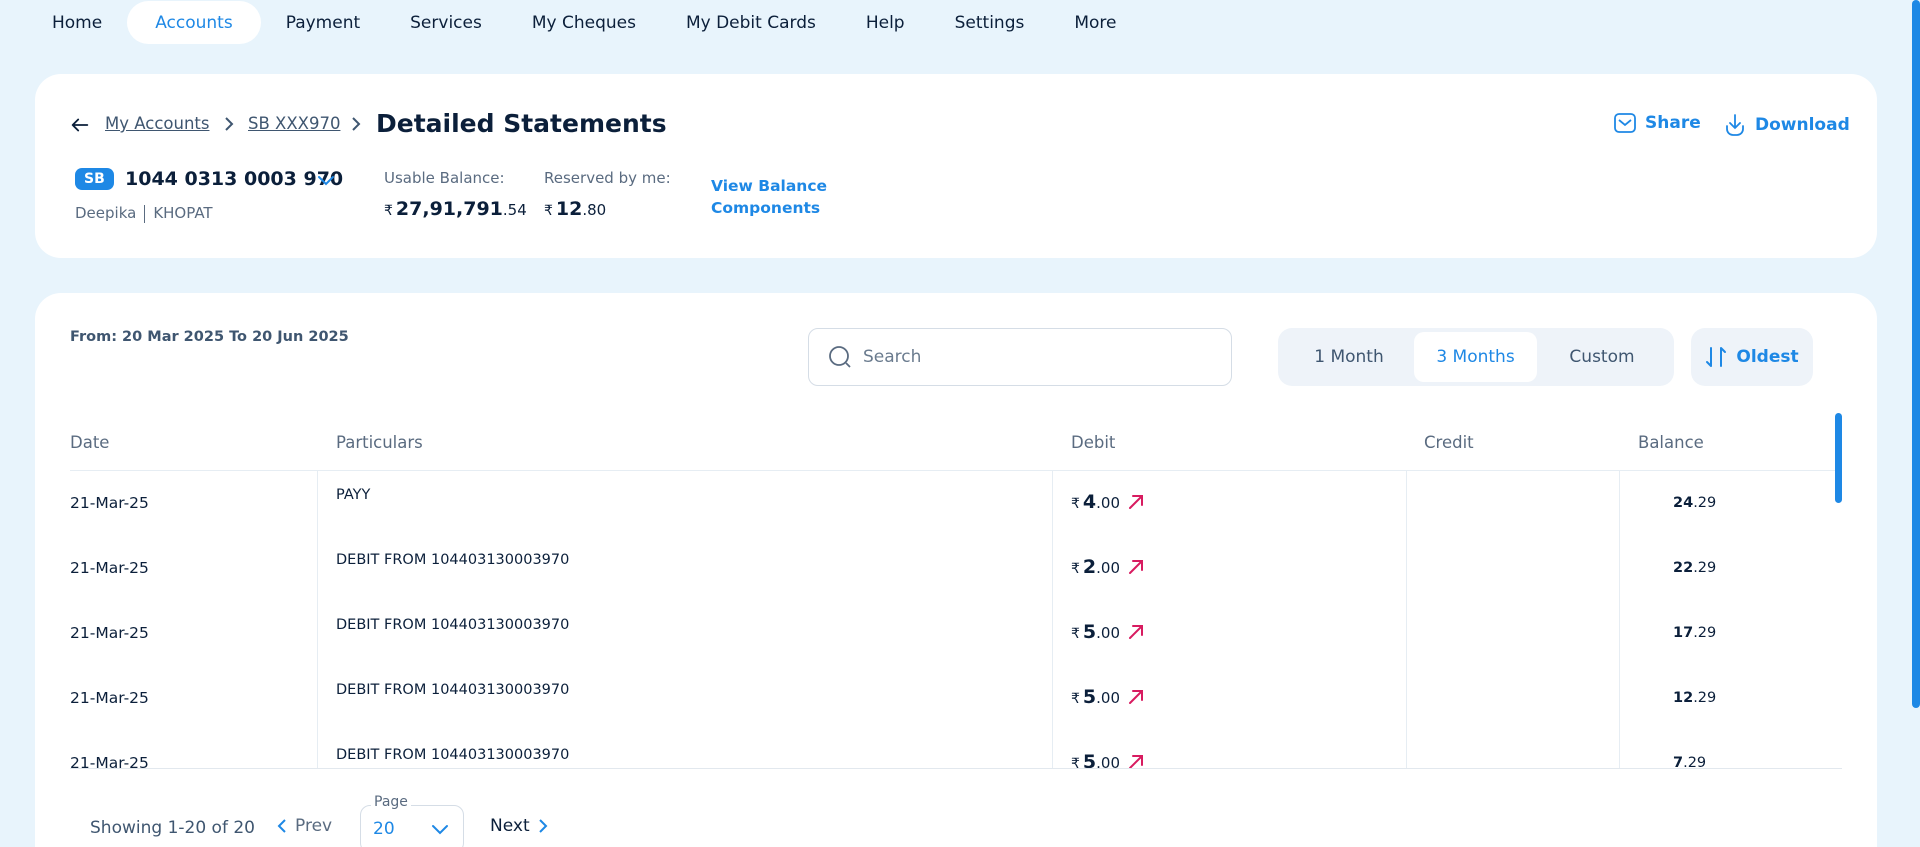  I want to click on prev-page-button: Prev, so click(304, 826).